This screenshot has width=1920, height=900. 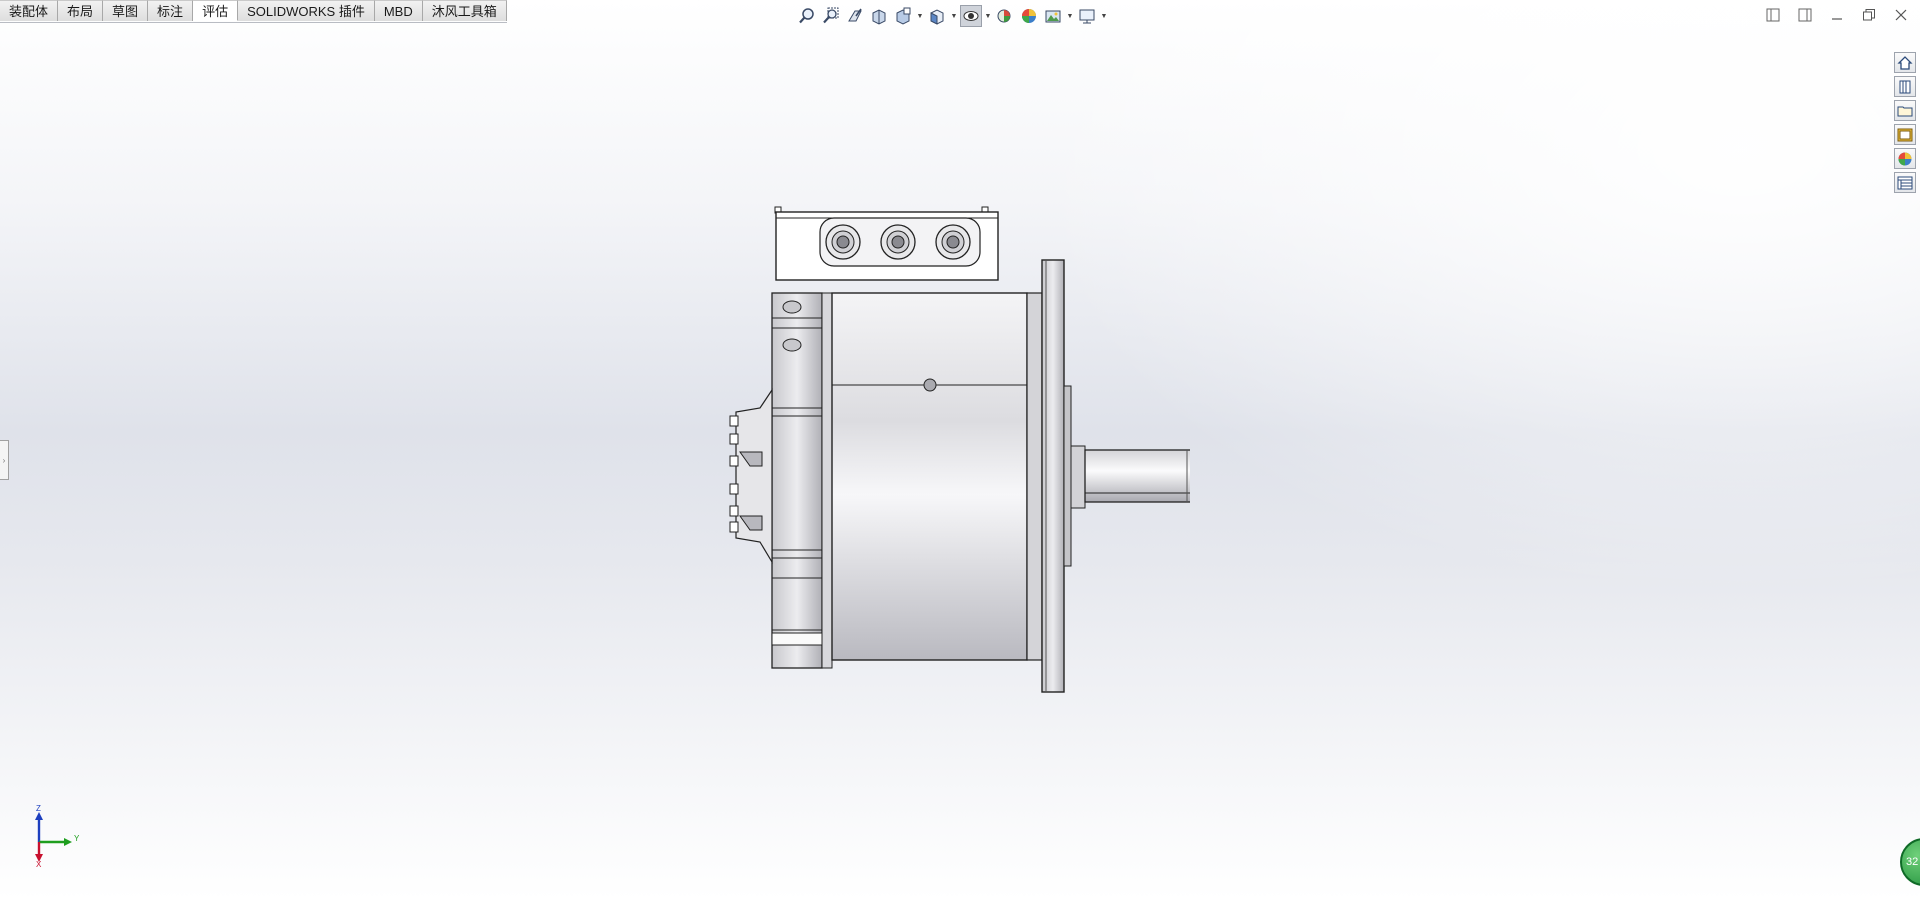 I want to click on front-flange, so click(x=1063, y=476).